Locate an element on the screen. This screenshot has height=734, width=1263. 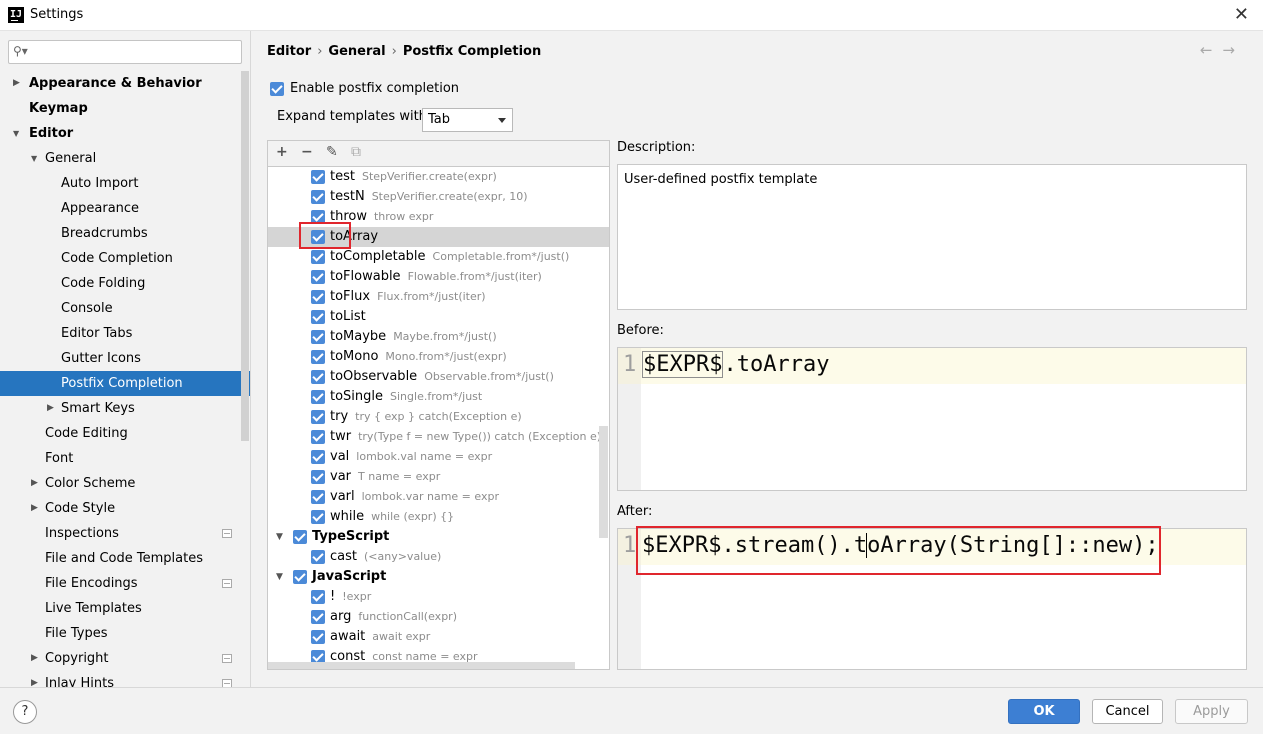
template-group-row: ▼ JavaScript is located at coordinates (438, 577).